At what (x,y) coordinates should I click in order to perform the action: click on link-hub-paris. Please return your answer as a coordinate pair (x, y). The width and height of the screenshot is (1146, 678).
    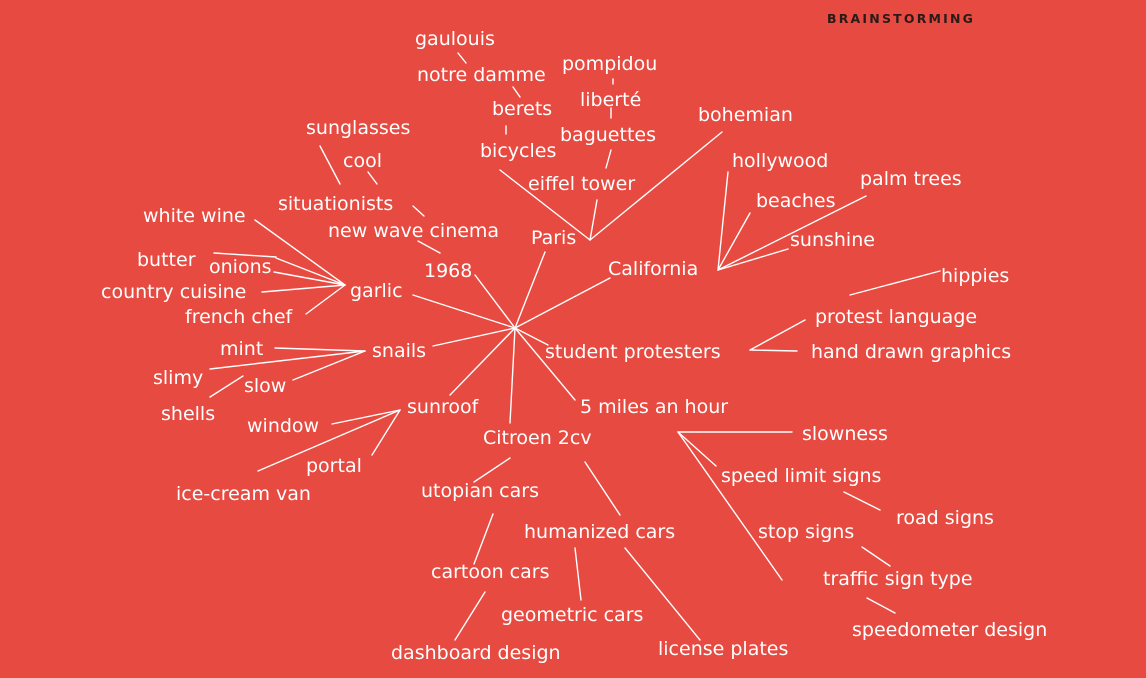
    Looking at the image, I should click on (530, 290).